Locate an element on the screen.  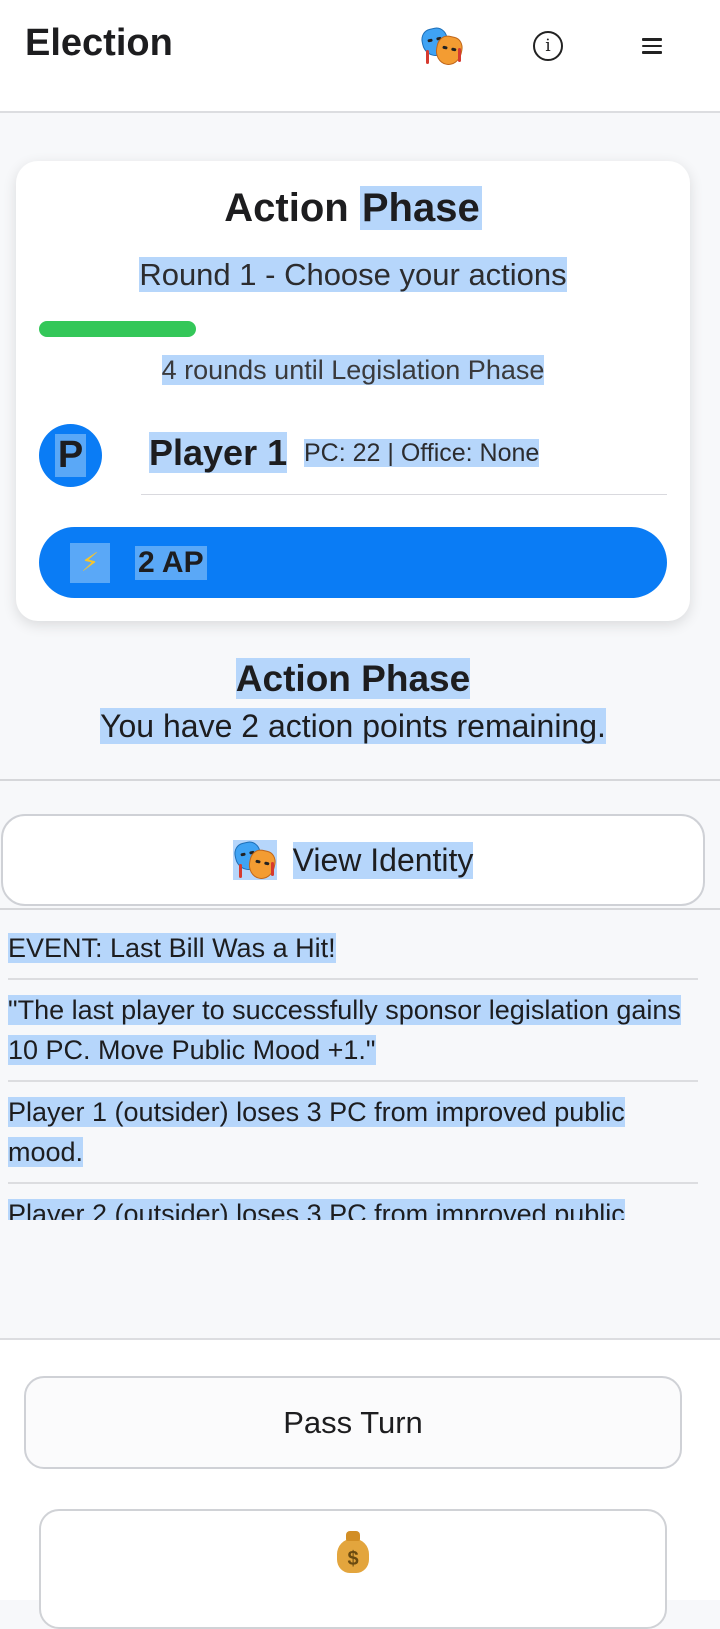
identity-header-button is located at coordinates (442, 46).